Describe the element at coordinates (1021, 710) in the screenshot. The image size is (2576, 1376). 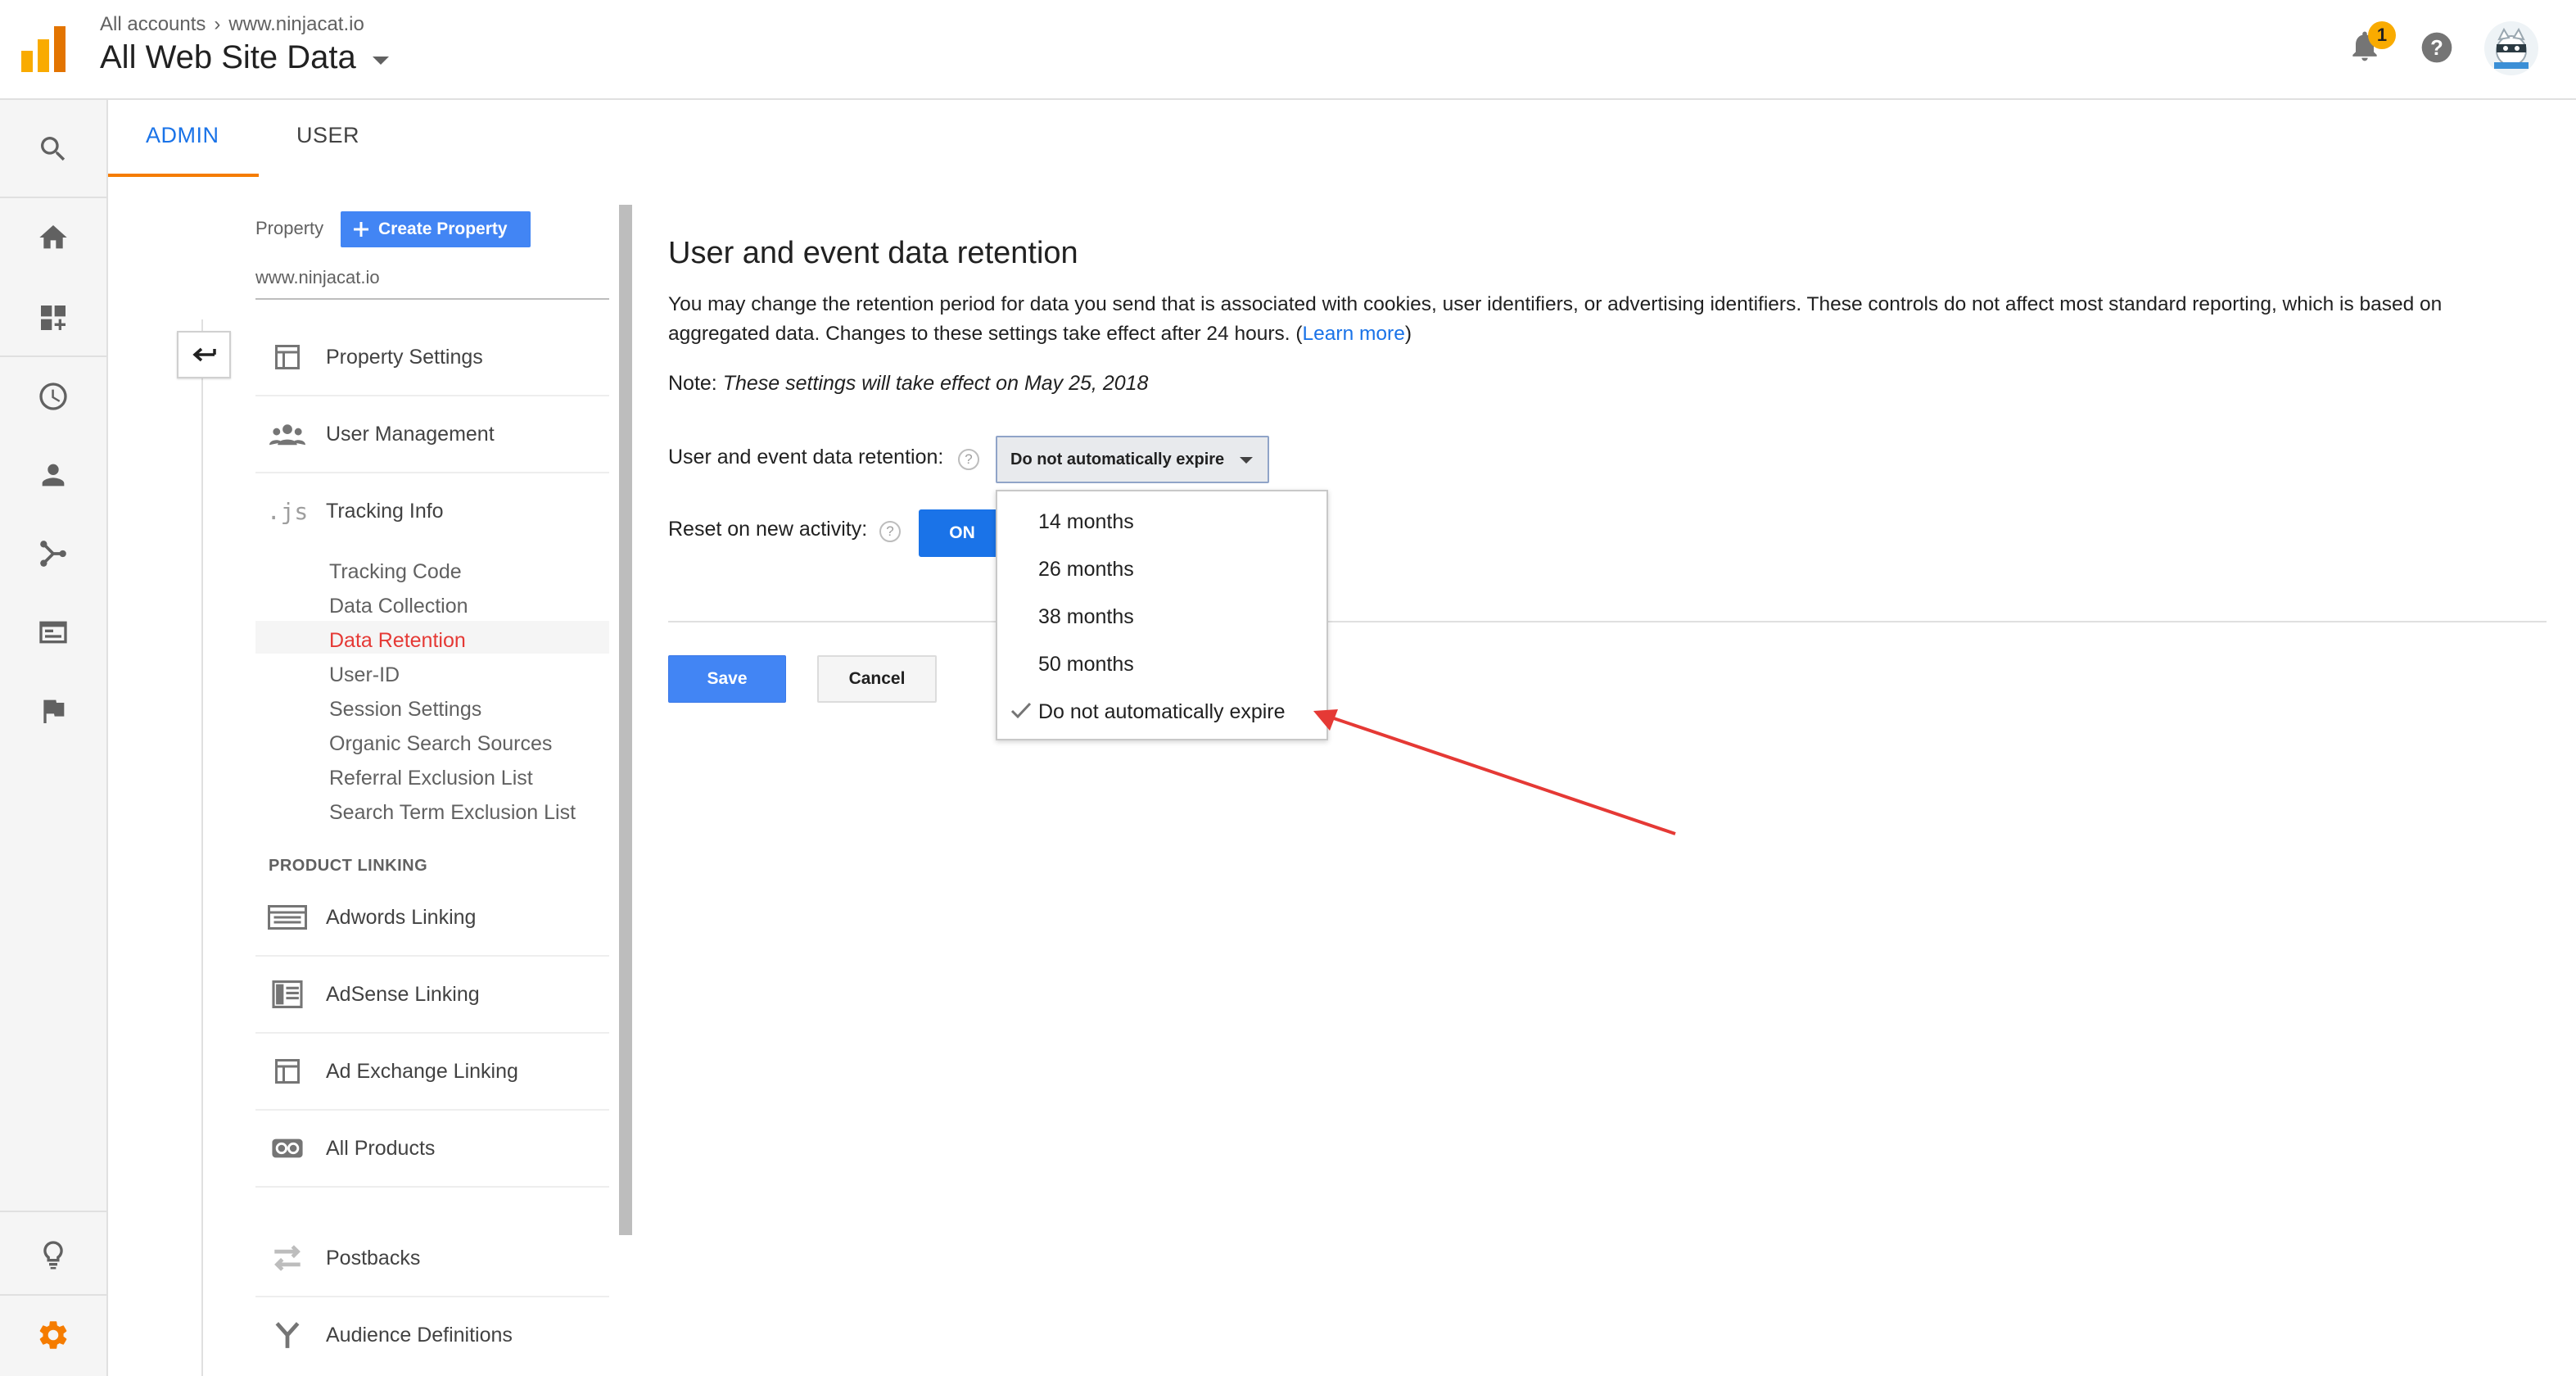
I see `checkmark-icon` at that location.